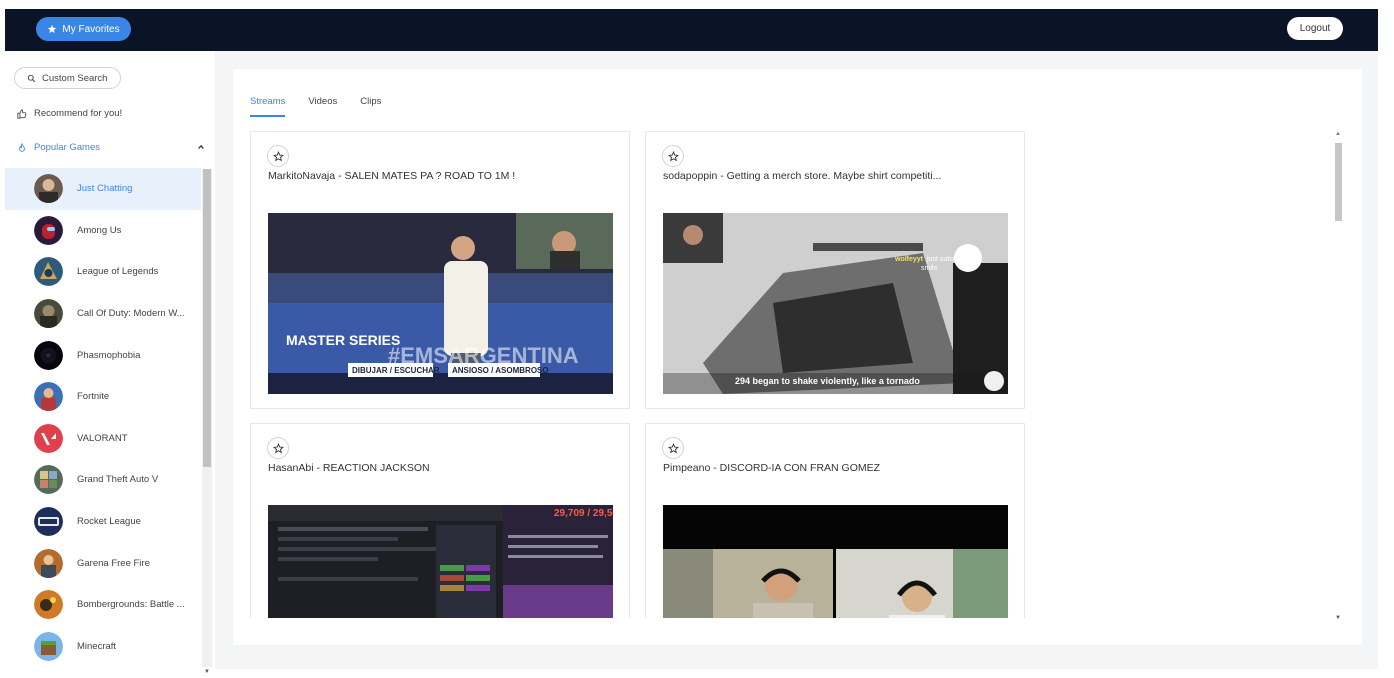  Describe the element at coordinates (207, 318) in the screenshot. I see `sidebar-scrollbar-thumb` at that location.